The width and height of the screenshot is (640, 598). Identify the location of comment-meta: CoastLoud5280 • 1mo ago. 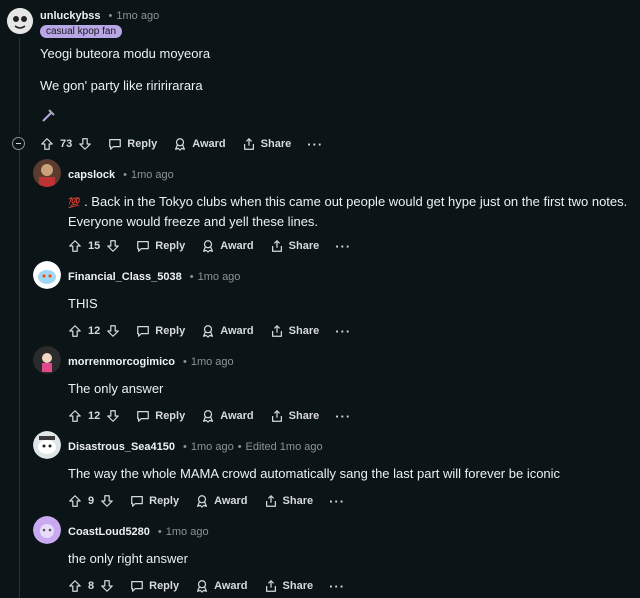
(138, 532).